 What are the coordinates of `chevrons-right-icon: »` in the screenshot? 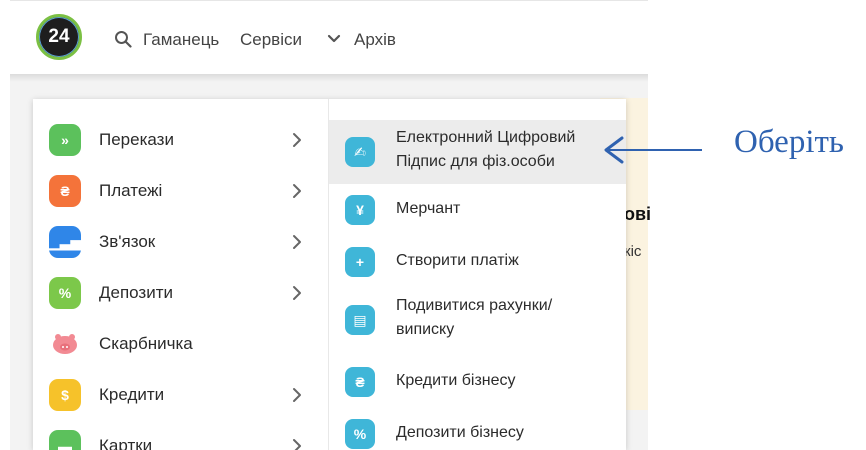 It's located at (65, 140).